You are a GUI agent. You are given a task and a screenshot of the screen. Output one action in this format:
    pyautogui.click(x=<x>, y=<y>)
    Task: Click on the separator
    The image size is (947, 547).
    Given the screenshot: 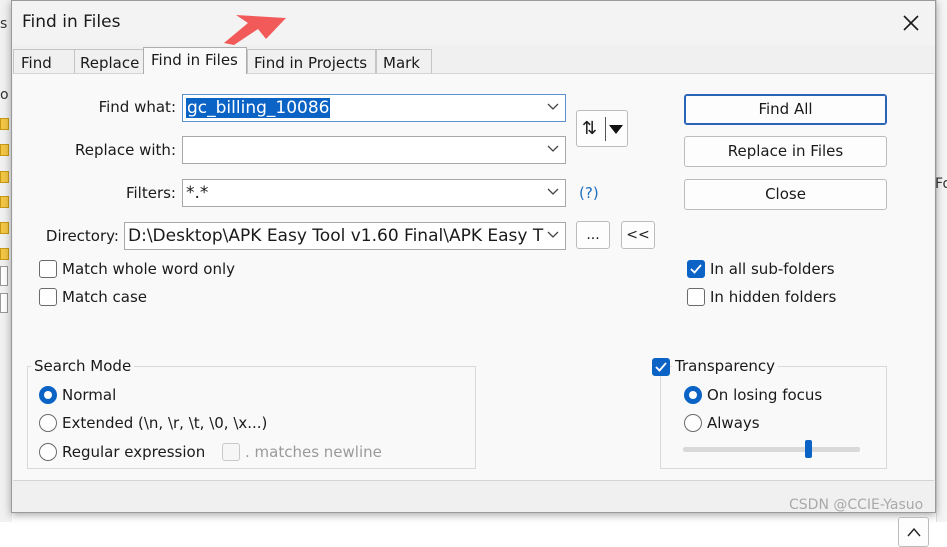 What is the action you would take?
    pyautogui.click(x=605, y=129)
    